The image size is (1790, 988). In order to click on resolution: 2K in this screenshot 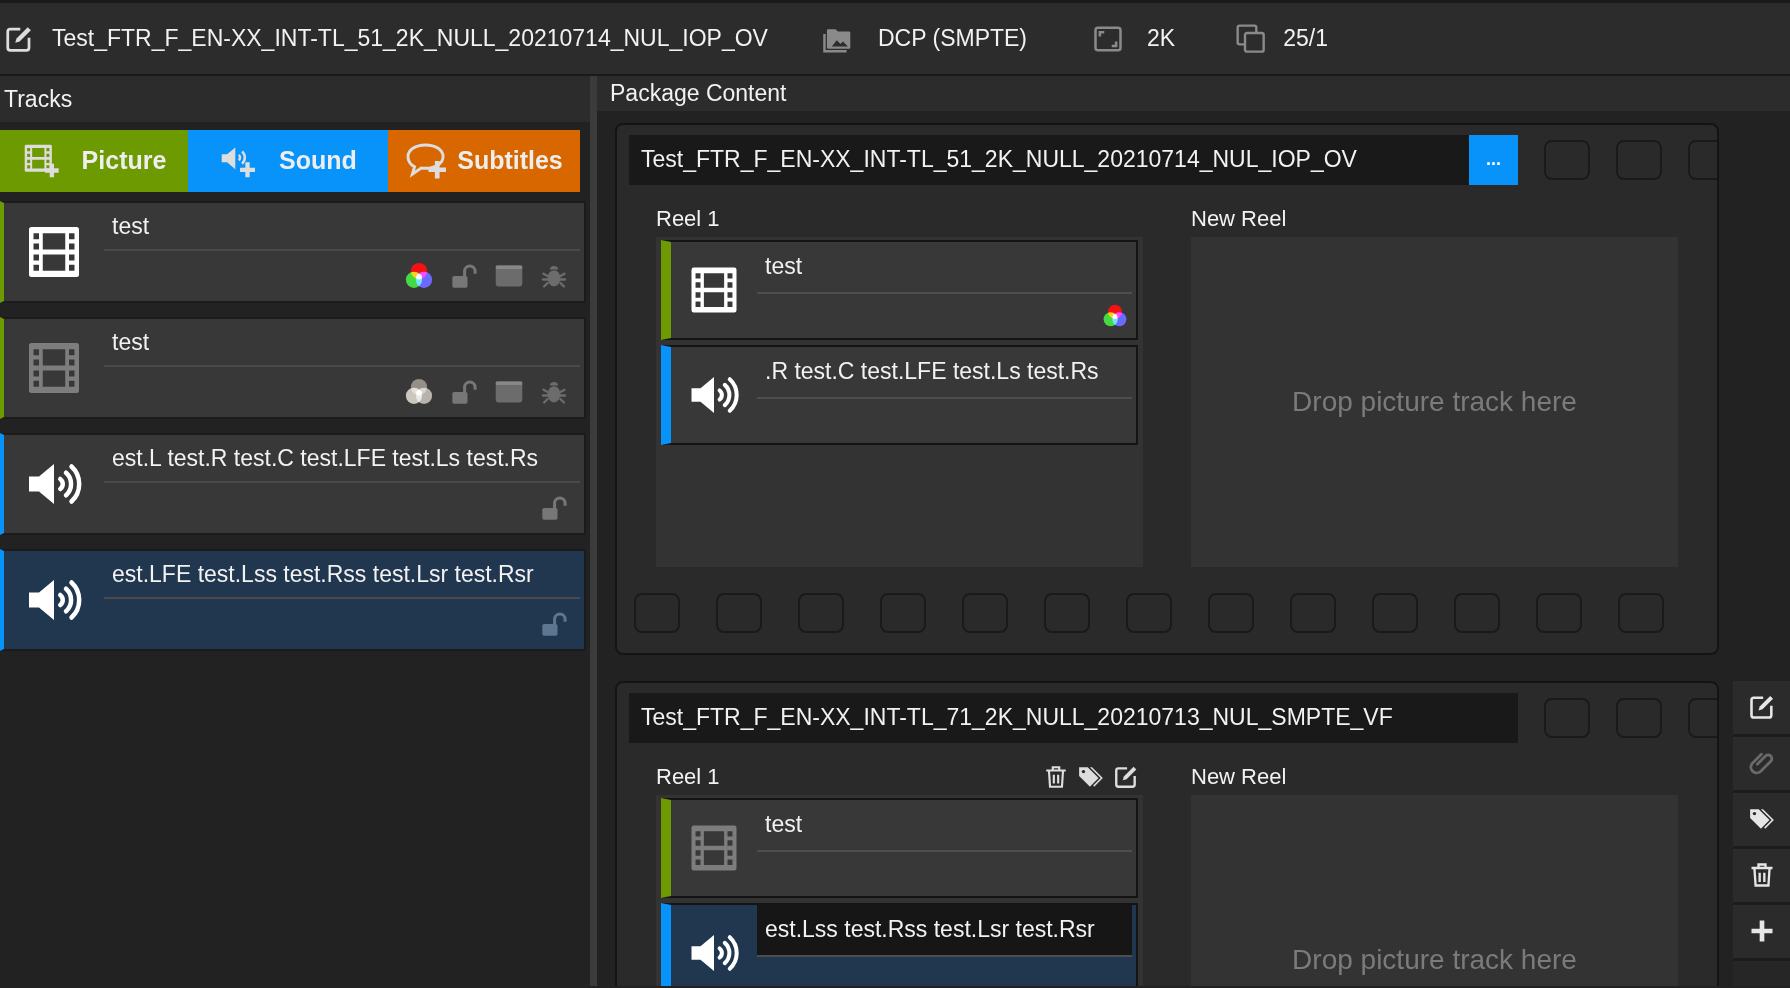, I will do `click(1161, 39)`.